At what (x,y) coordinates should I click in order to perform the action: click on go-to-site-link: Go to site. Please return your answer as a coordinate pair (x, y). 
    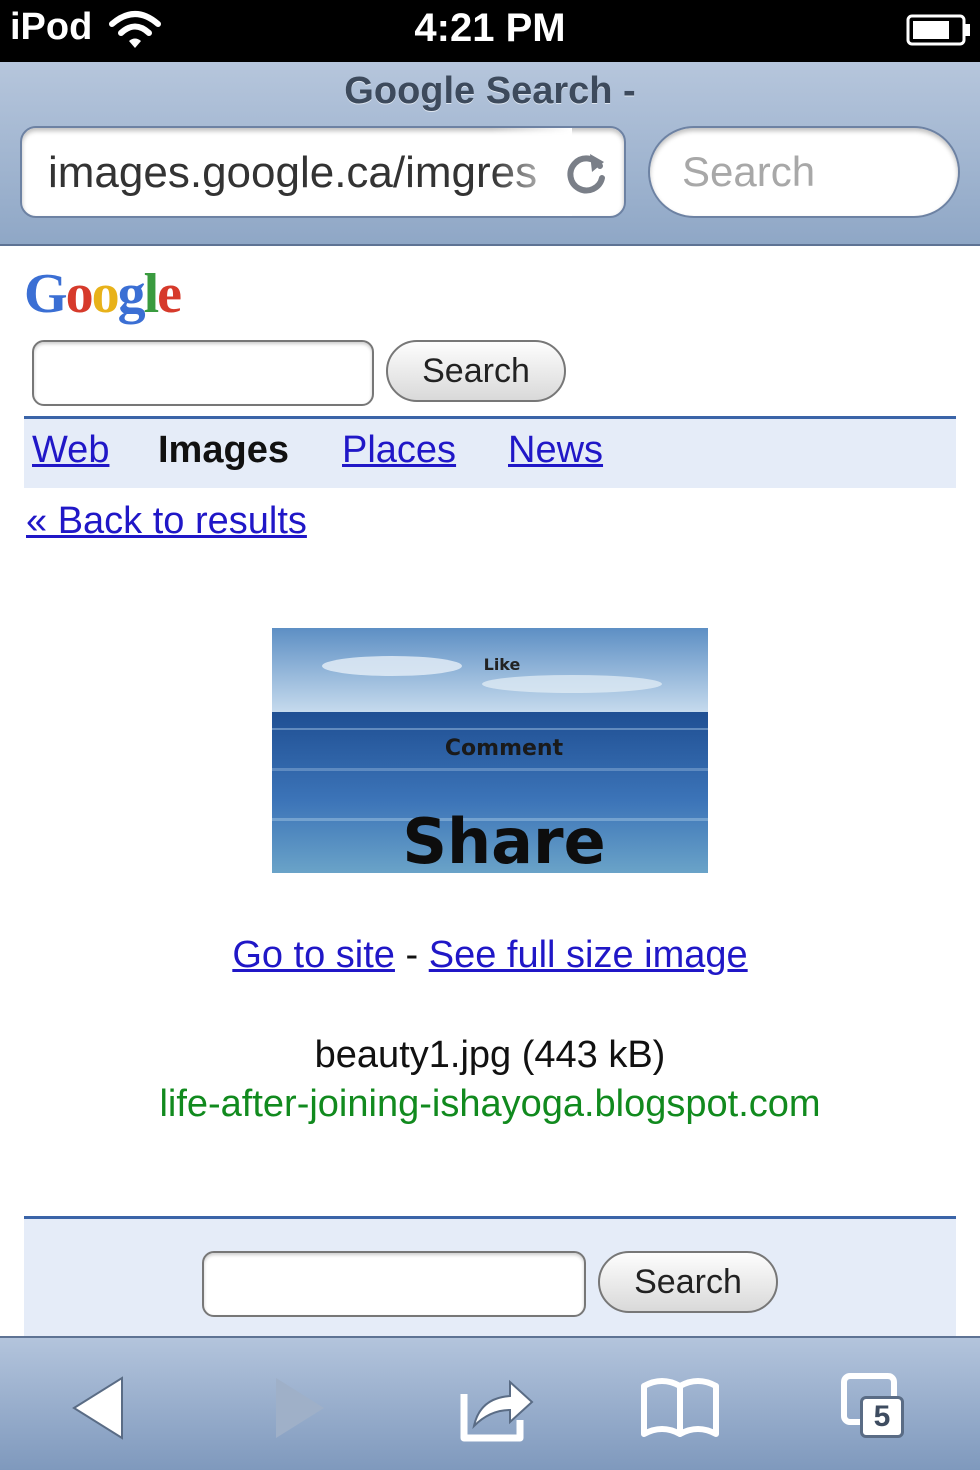
    Looking at the image, I should click on (313, 955).